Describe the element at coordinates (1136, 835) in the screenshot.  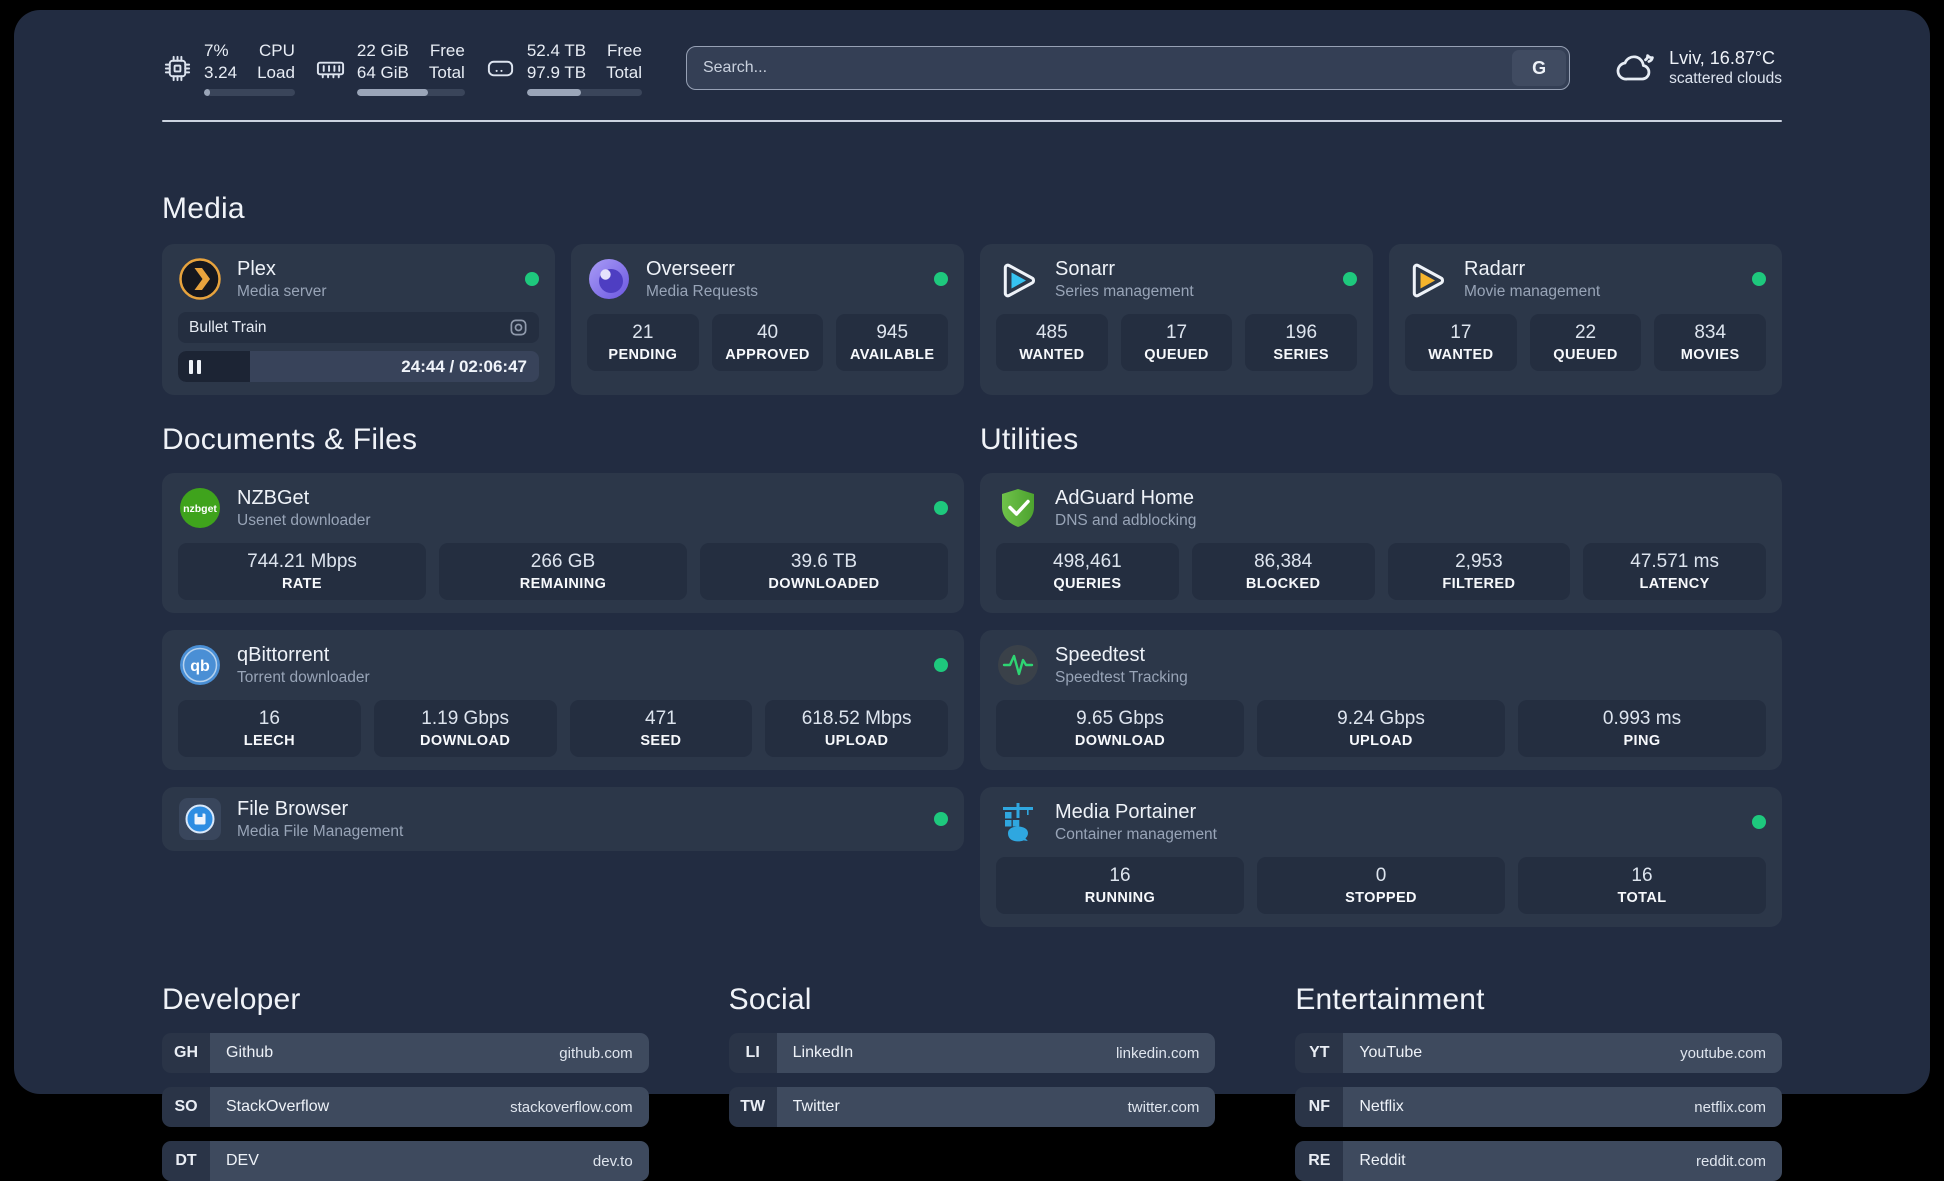
I see `service-subtitle: Container management` at that location.